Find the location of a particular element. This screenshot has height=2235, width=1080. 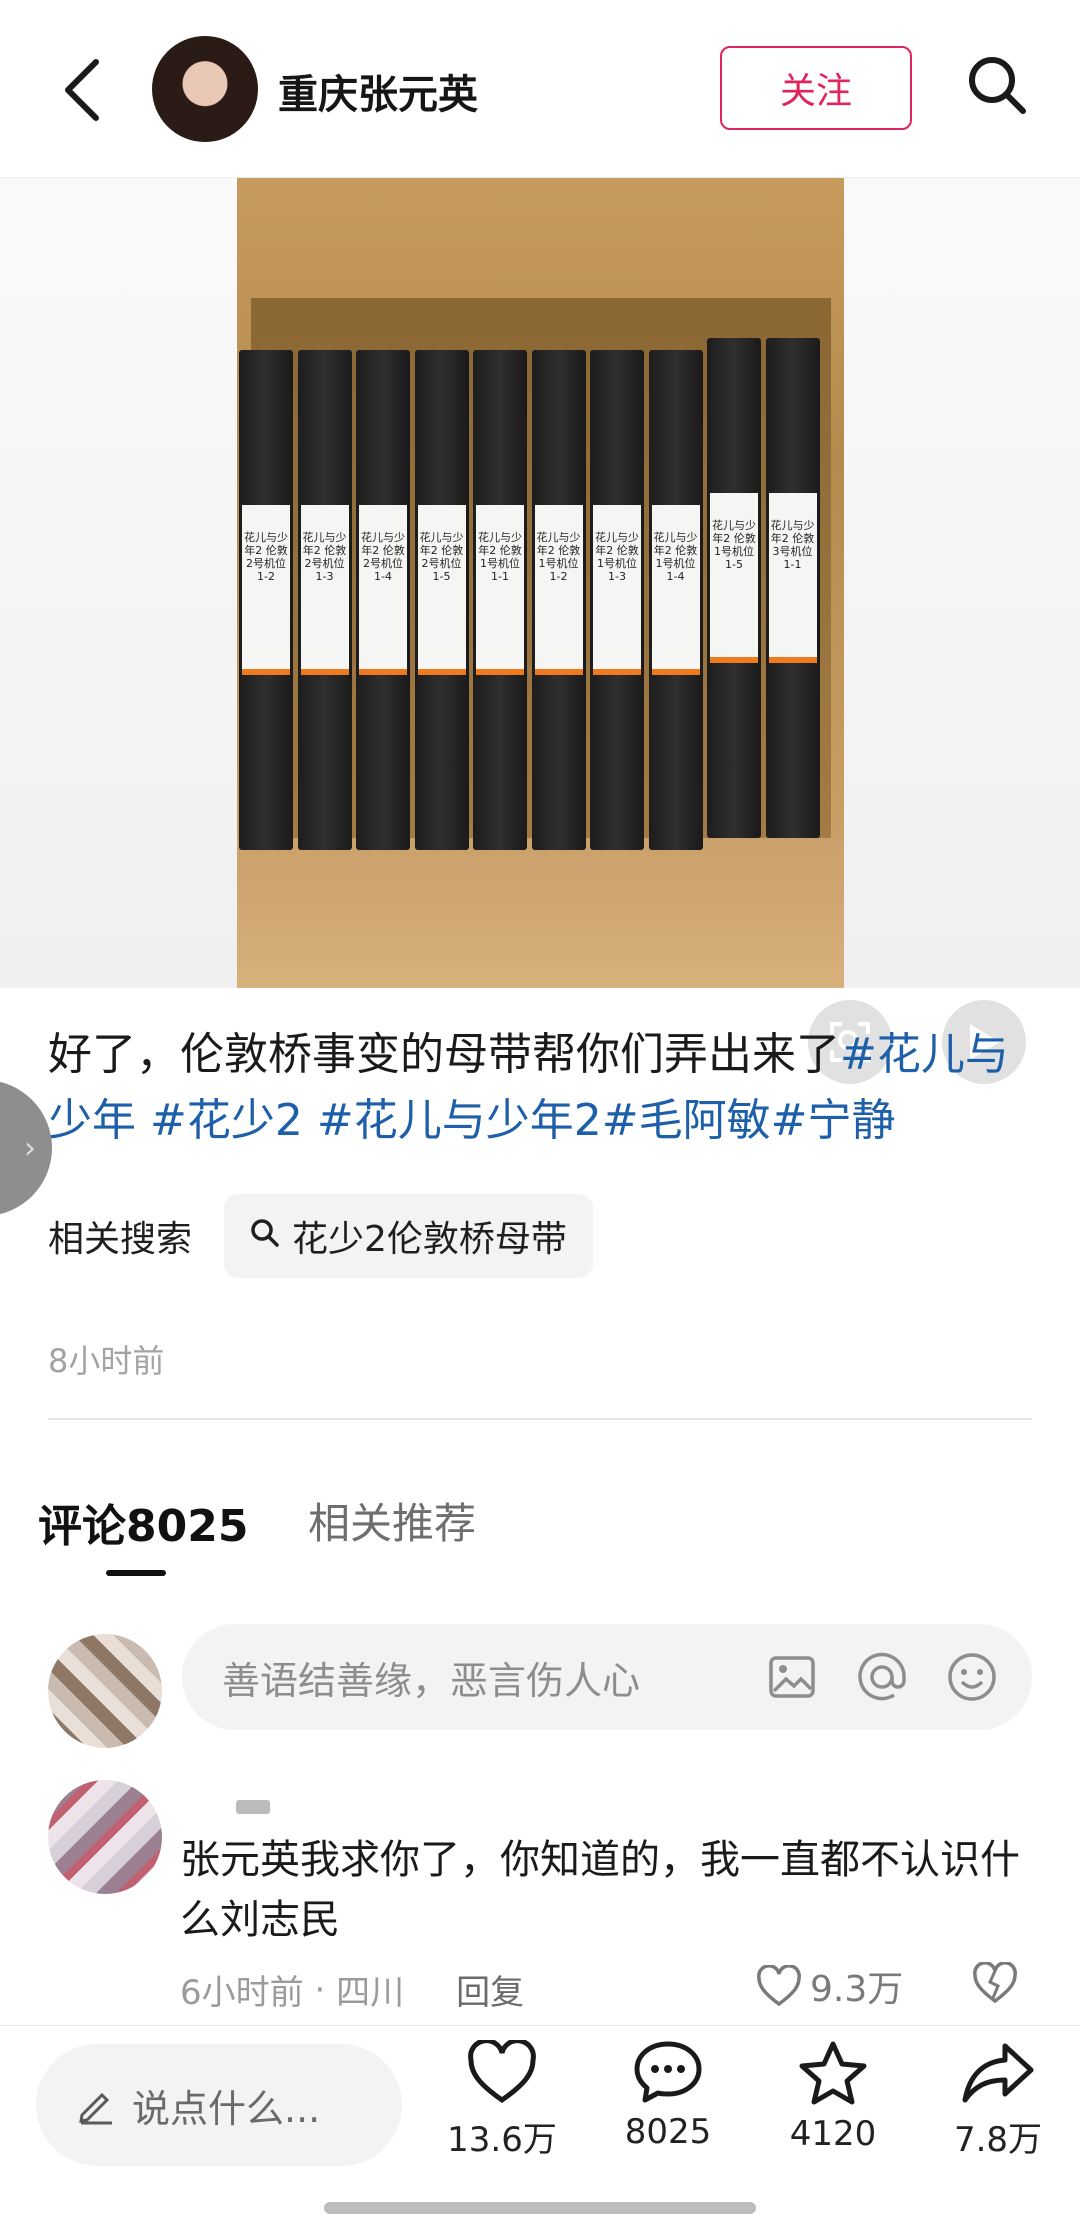

tape-cassette: 花儿与少年2 伦敦 2号机位 1-4 is located at coordinates (383, 600).